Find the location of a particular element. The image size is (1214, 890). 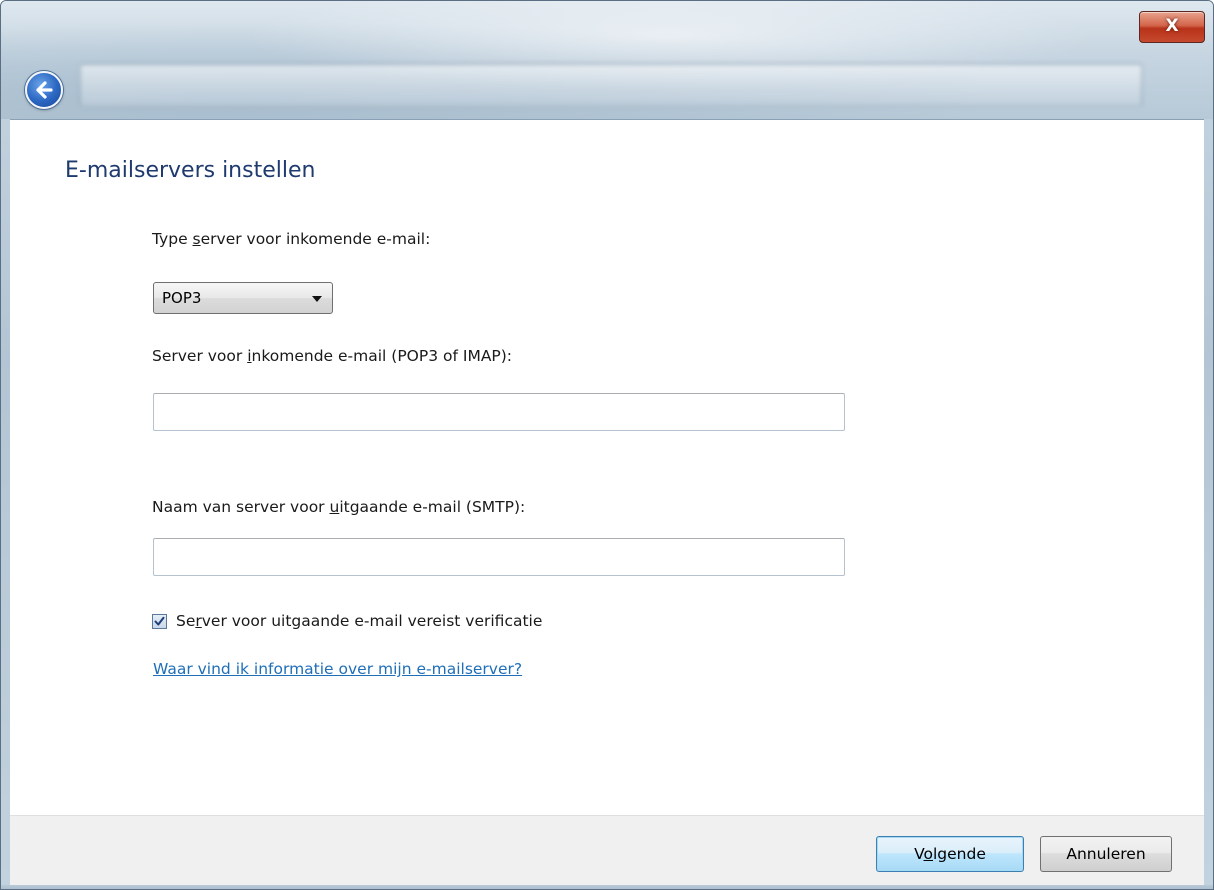

page-title: E-mailservers instellen is located at coordinates (190, 170).